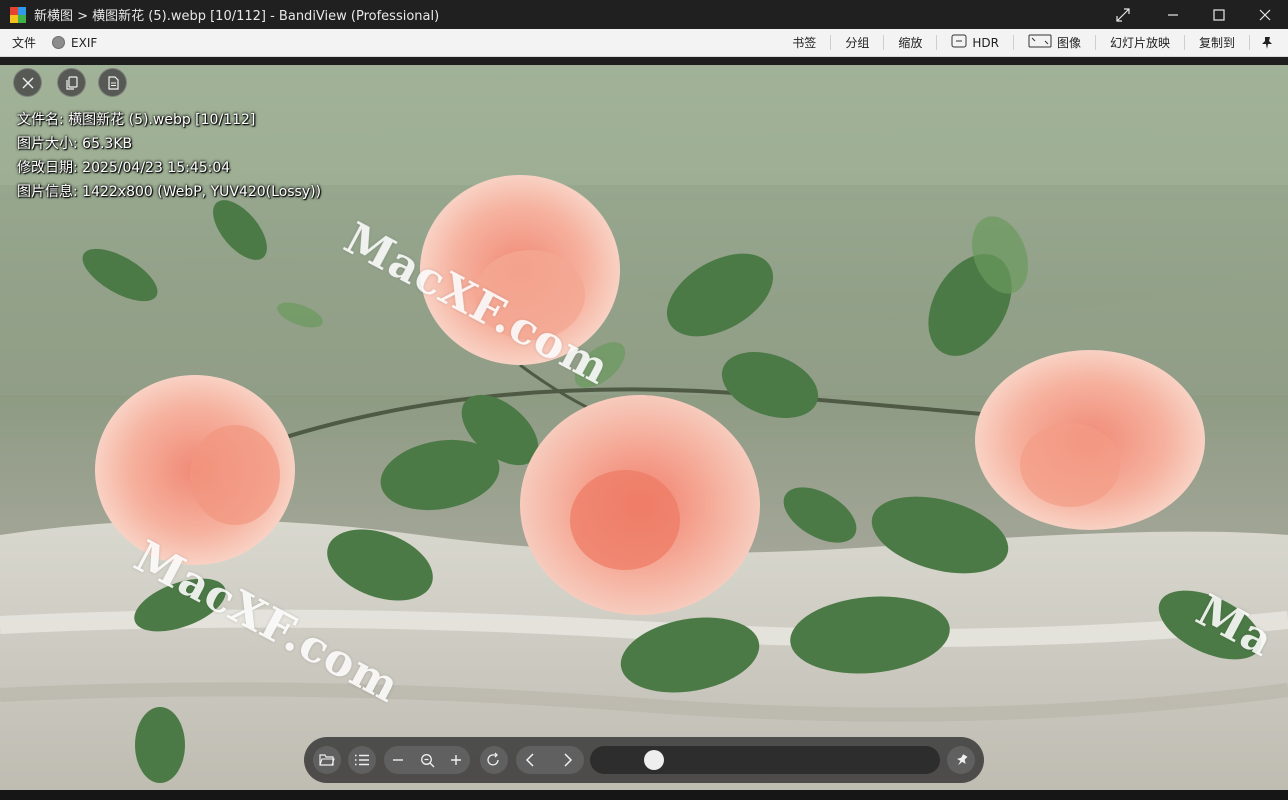 The width and height of the screenshot is (1288, 800). What do you see at coordinates (644, 795) in the screenshot?
I see `bottom-strip` at bounding box center [644, 795].